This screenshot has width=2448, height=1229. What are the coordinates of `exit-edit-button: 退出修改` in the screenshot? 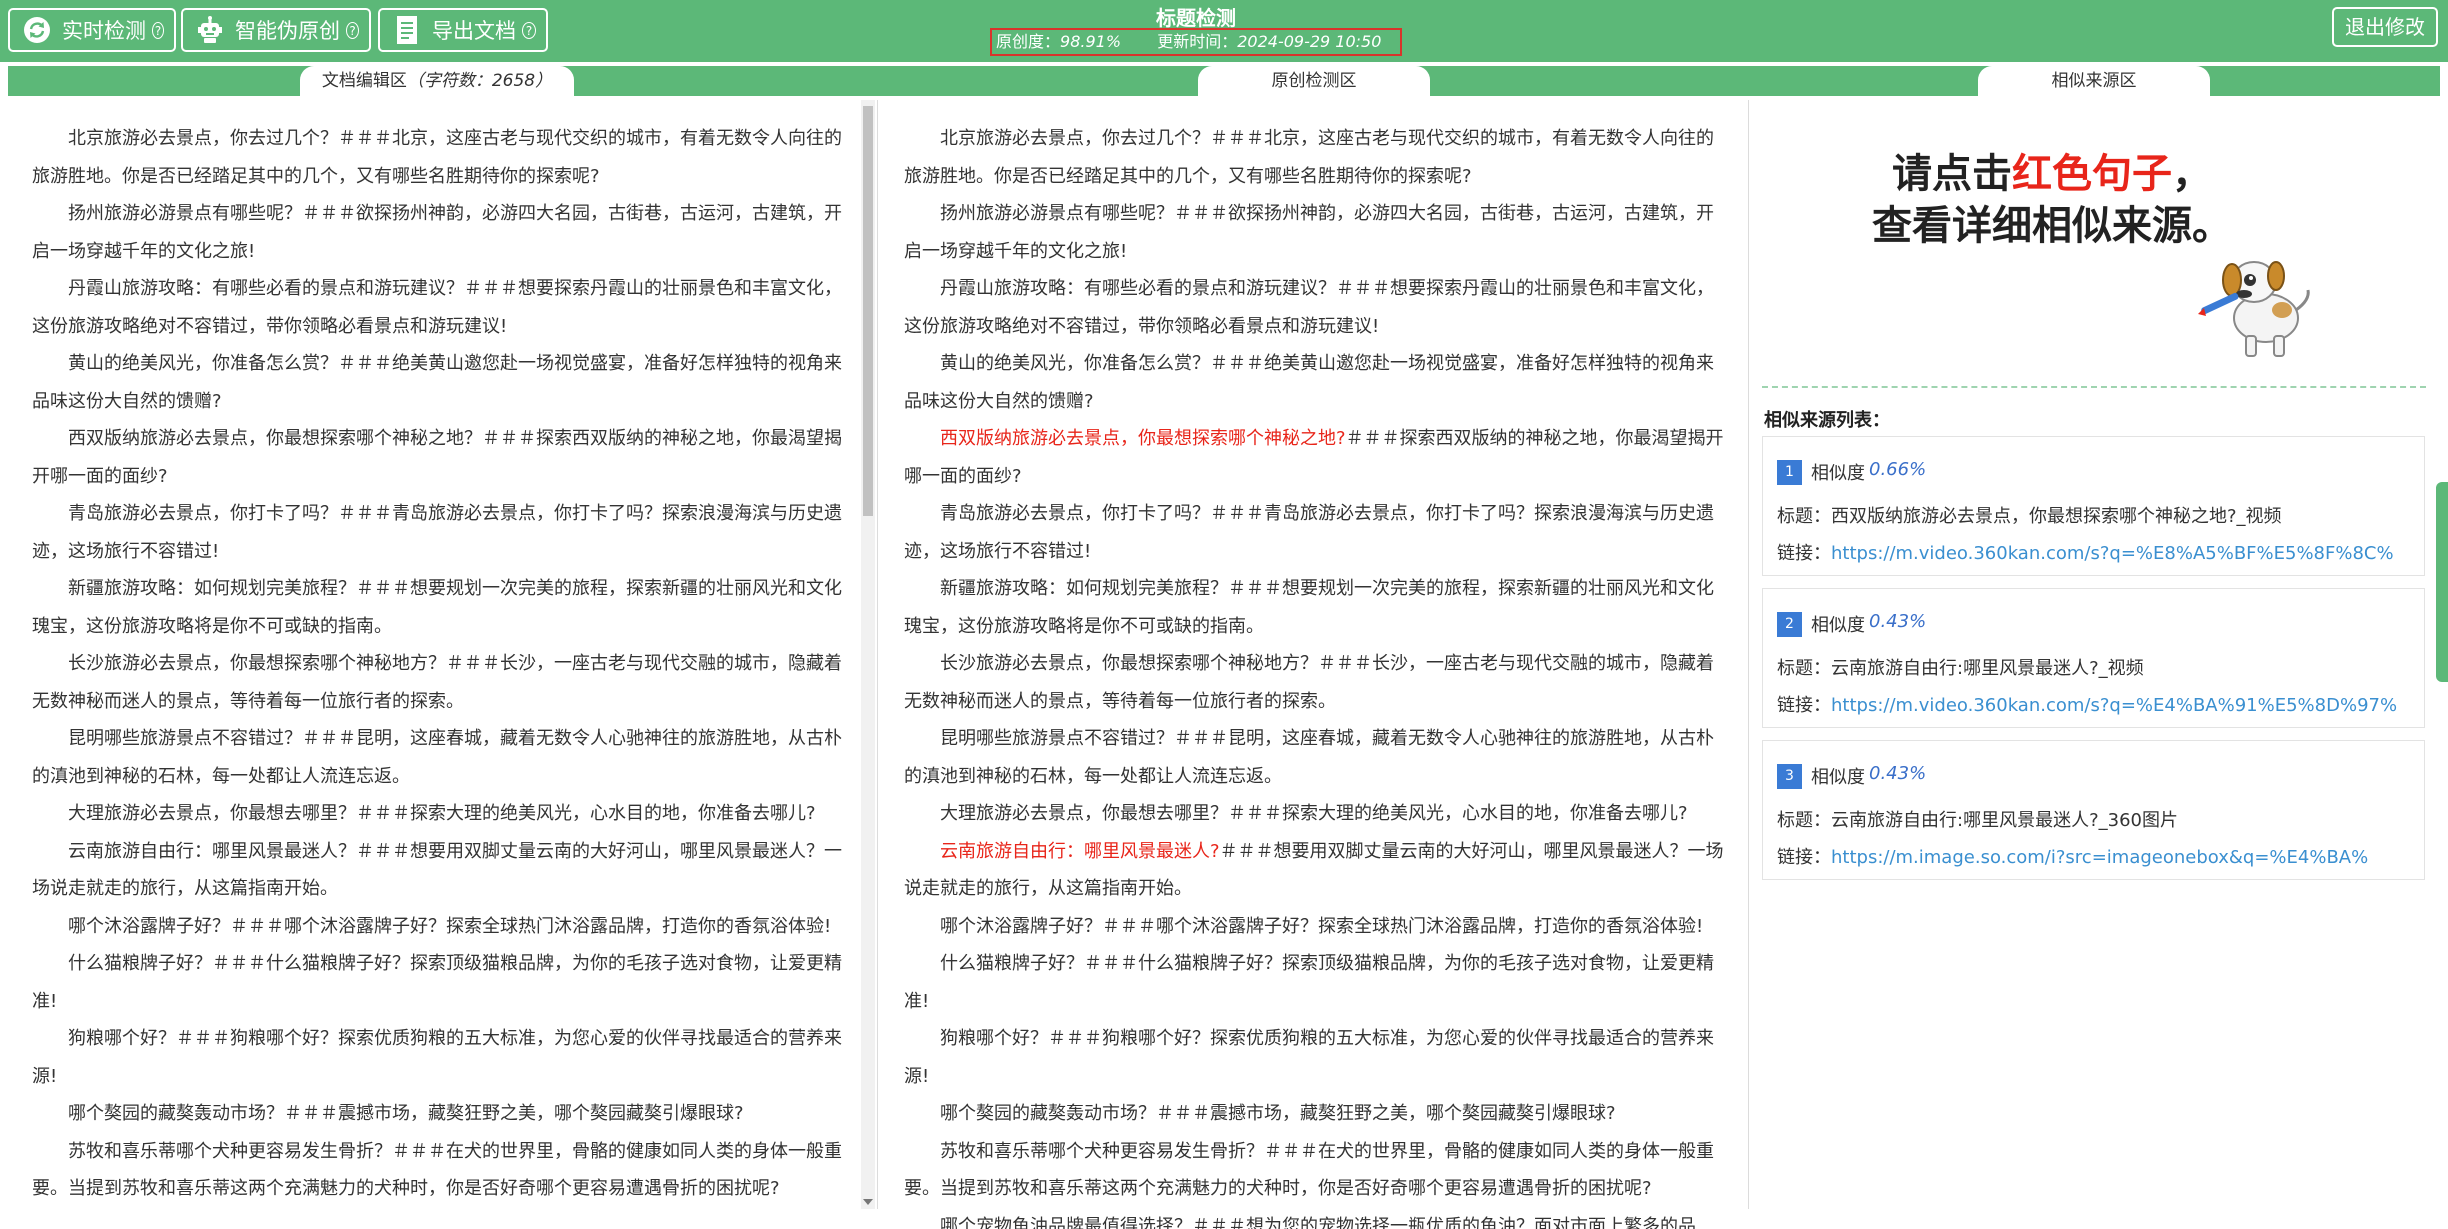 It's located at (2385, 27).